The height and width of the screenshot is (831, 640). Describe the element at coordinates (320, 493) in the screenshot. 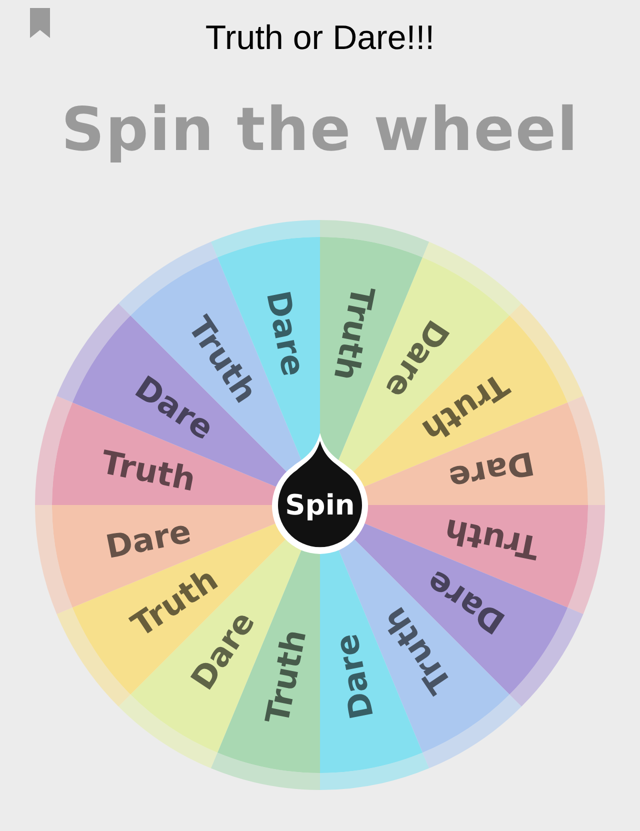

I see `spin-button: Spin` at that location.